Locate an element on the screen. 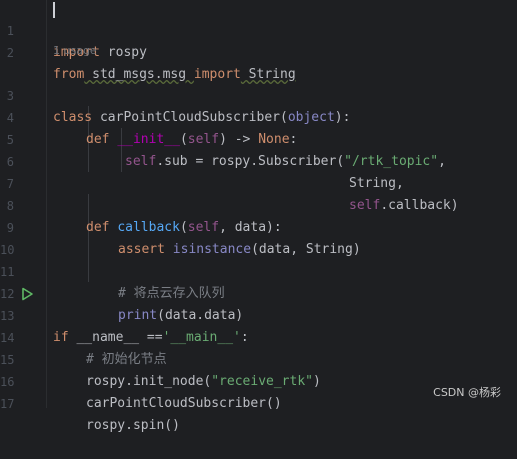  code-line-9: 9 assert isinstance(data, String) is located at coordinates (258, 226).